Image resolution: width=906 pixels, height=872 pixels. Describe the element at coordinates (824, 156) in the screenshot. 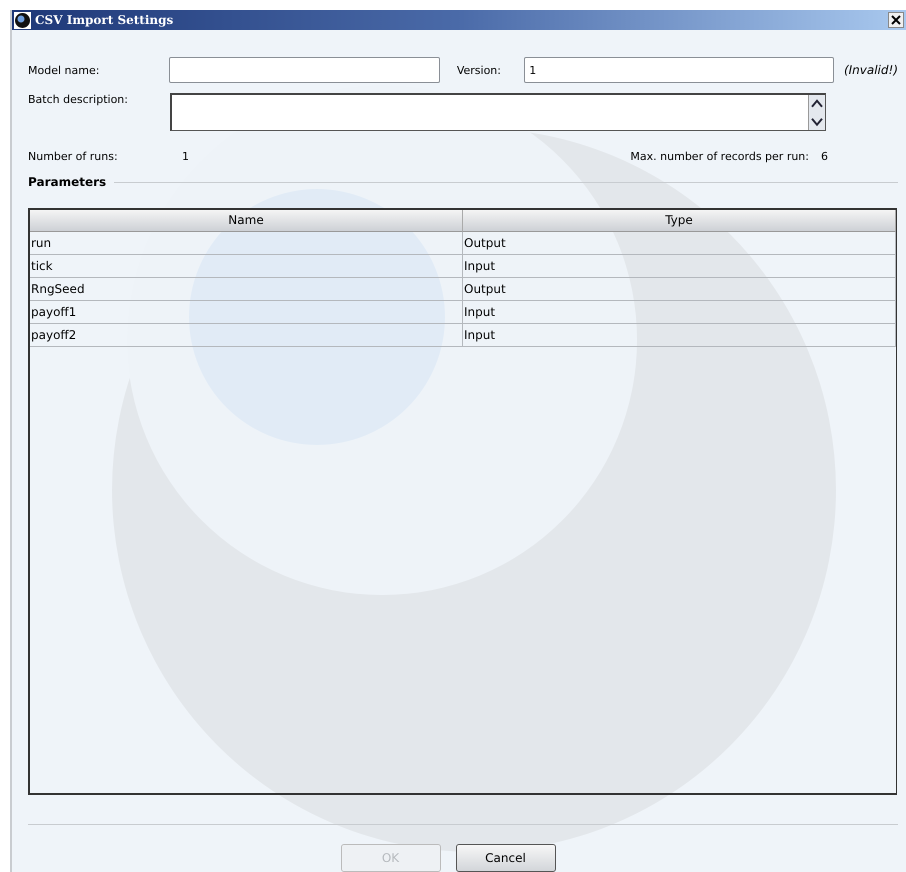

I see `field-value: 6` at that location.